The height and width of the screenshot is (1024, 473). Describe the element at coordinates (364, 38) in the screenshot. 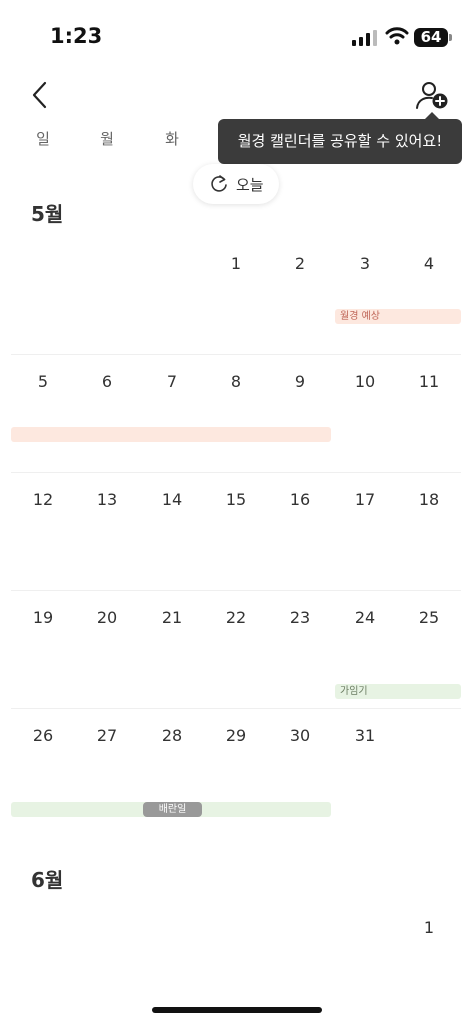

I see `cellular-signal-icon` at that location.